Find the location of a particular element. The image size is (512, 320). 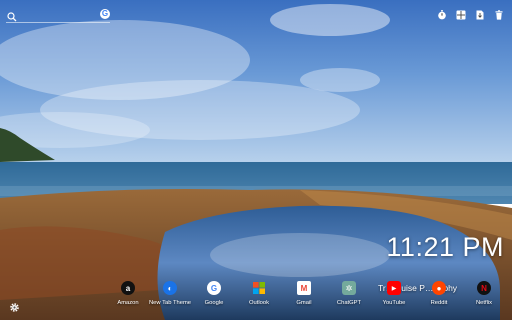

grid-icon is located at coordinates (460, 14).